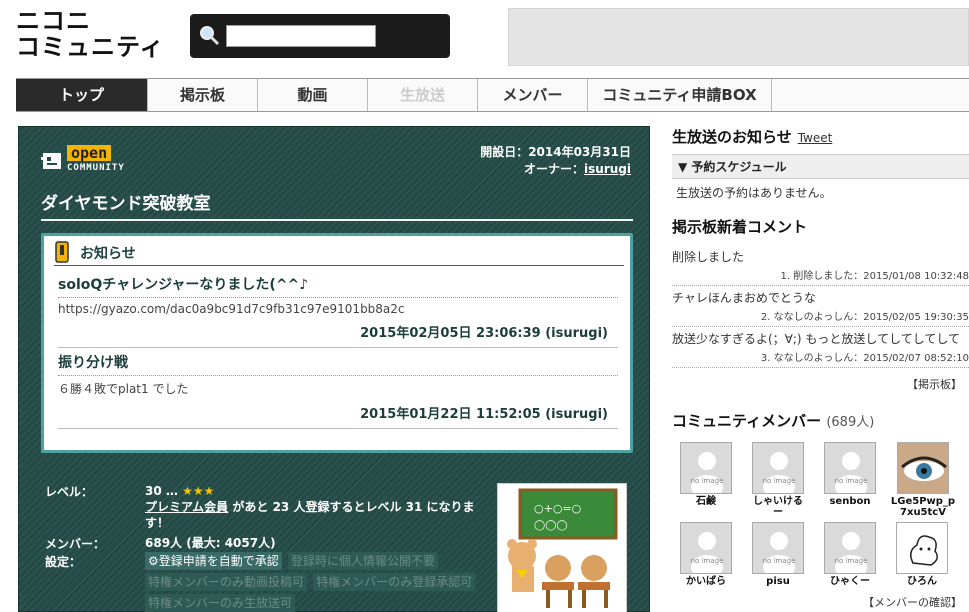 Image resolution: width=969 pixels, height=612 pixels. I want to click on logo-line-2: コミュニティ, so click(90, 47).